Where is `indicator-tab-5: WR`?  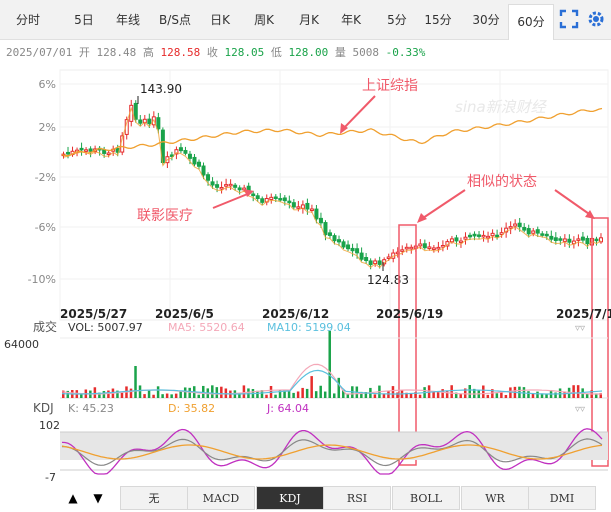
indicator-tab-5: WR is located at coordinates (495, 498).